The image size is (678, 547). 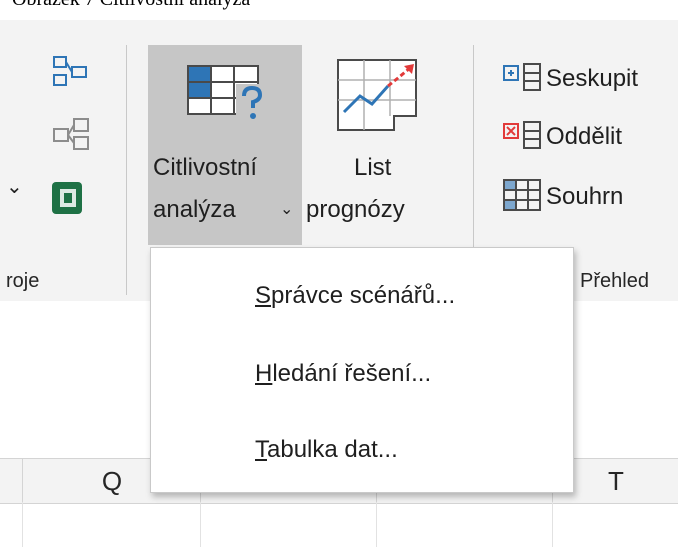 I want to click on chevron-down-icon: ⌄, so click(x=287, y=209).